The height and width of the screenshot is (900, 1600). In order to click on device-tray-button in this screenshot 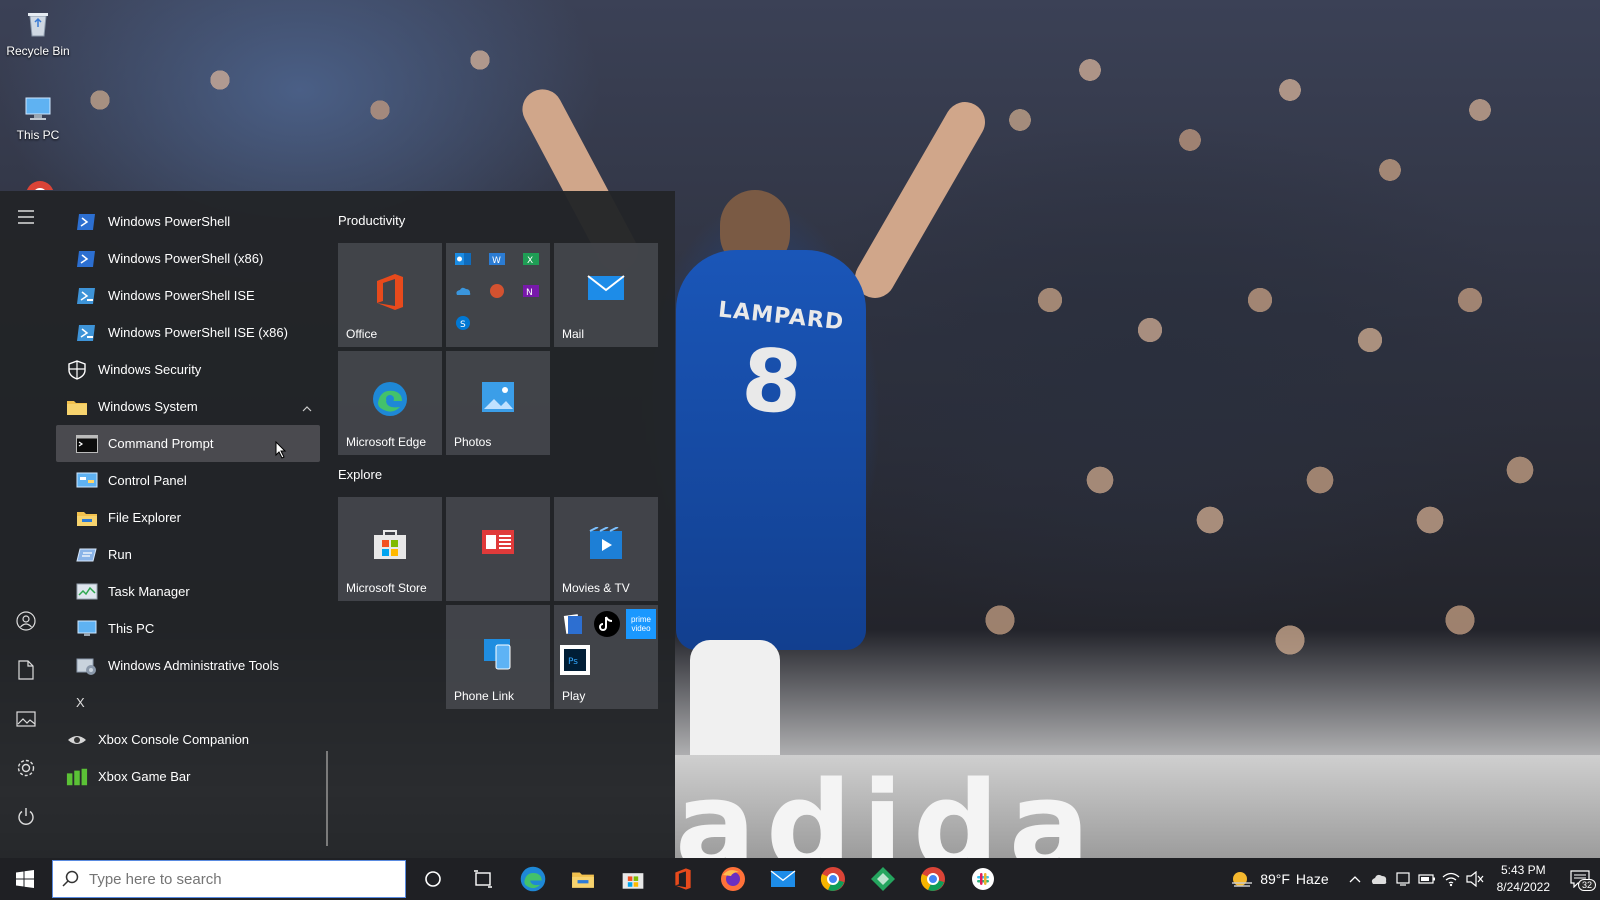, I will do `click(1403, 879)`.